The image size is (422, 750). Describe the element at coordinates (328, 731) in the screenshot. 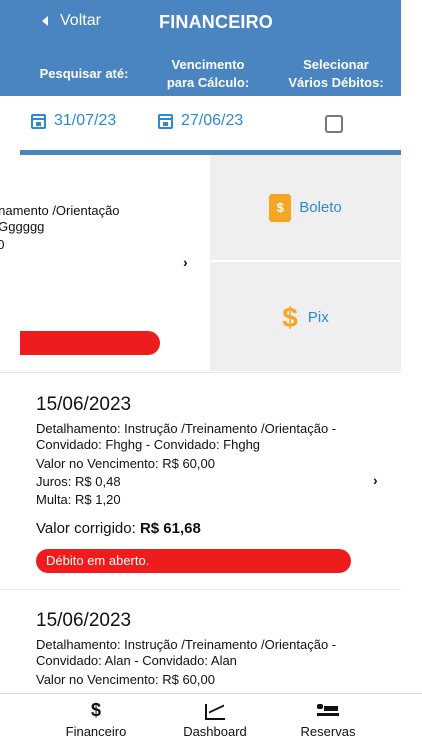

I see `tab-label: Reservas` at that location.